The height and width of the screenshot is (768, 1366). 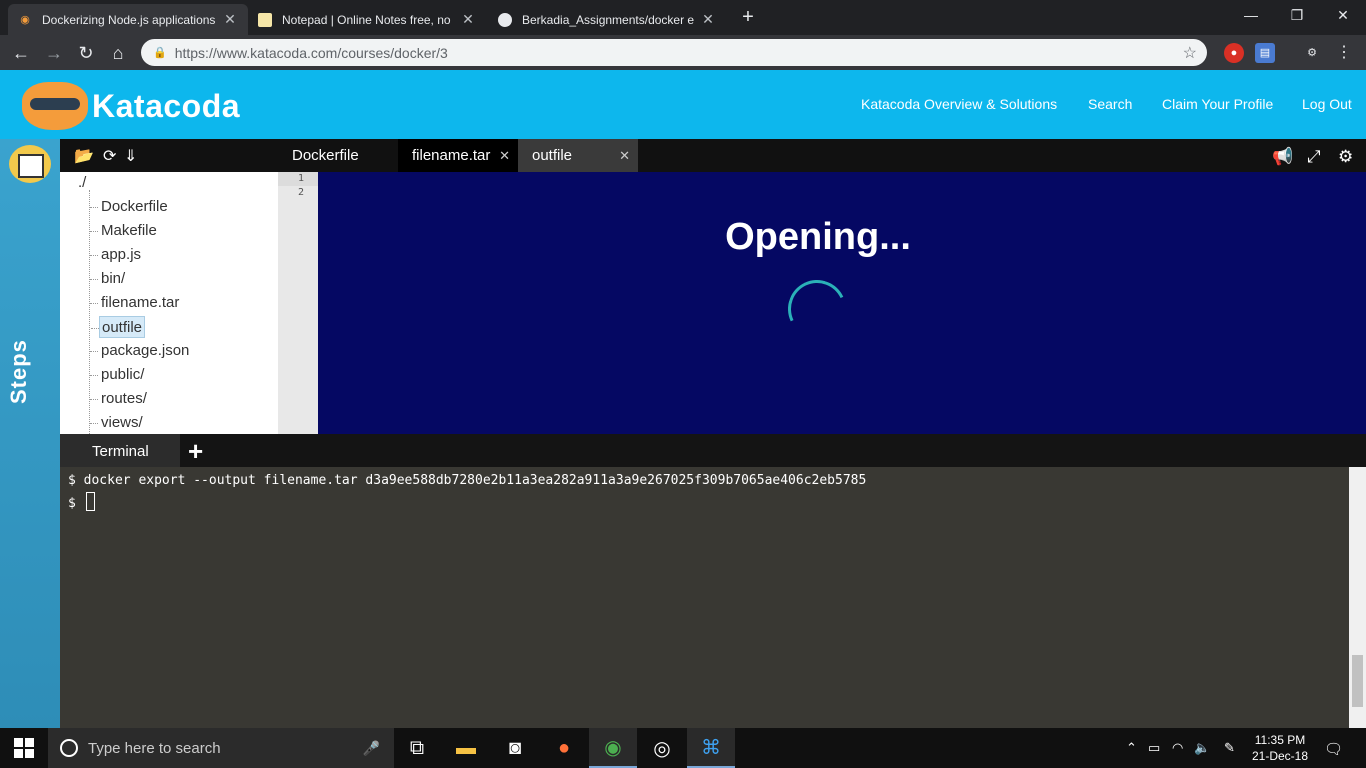 I want to click on pen-icon: ✎, so click(x=1229, y=748).